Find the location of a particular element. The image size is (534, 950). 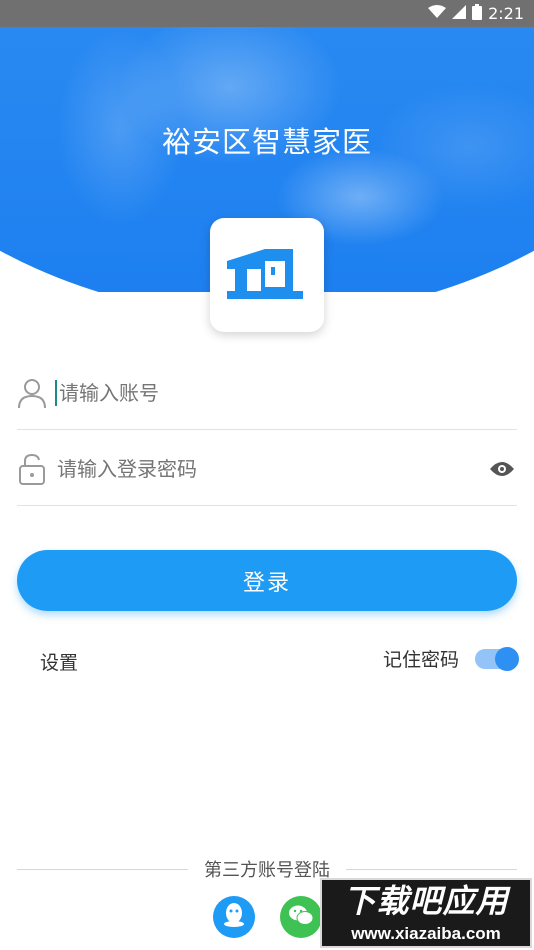

account-input is located at coordinates (288, 392).